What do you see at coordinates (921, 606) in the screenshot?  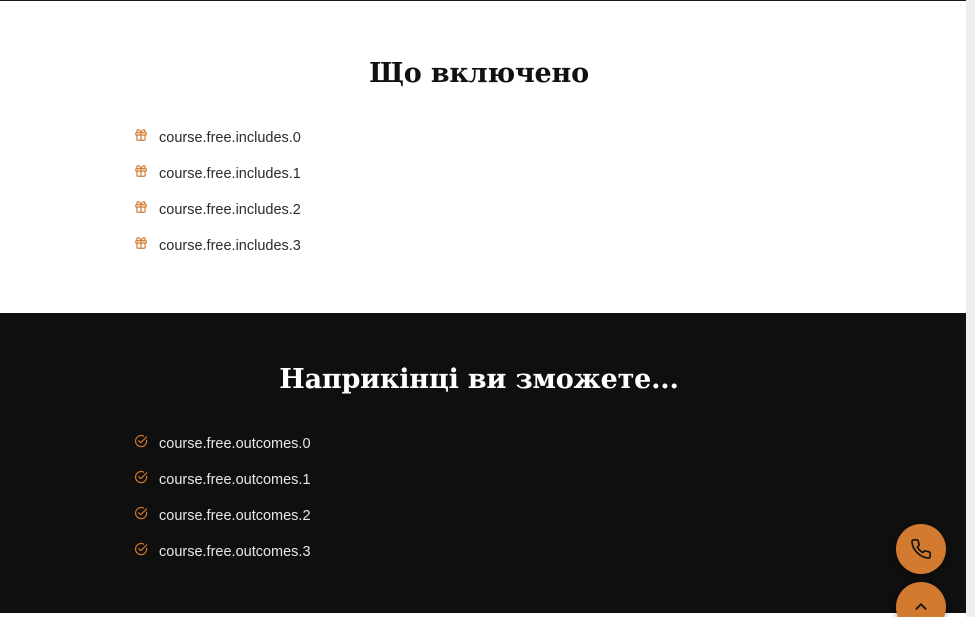 I see `chevron-up-icon` at bounding box center [921, 606].